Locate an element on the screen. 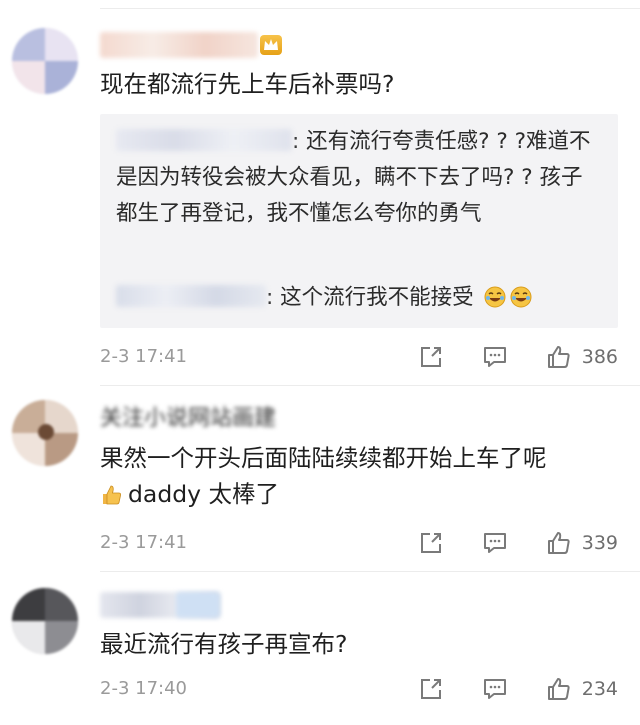 This screenshot has height=725, width=640. reply-2: : 这个流行我不能接受 is located at coordinates (359, 298).